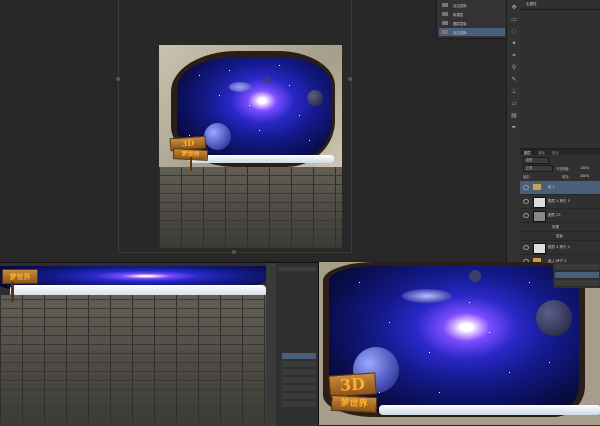  What do you see at coordinates (514, 80) in the screenshot?
I see `brush-icon: ✎` at bounding box center [514, 80].